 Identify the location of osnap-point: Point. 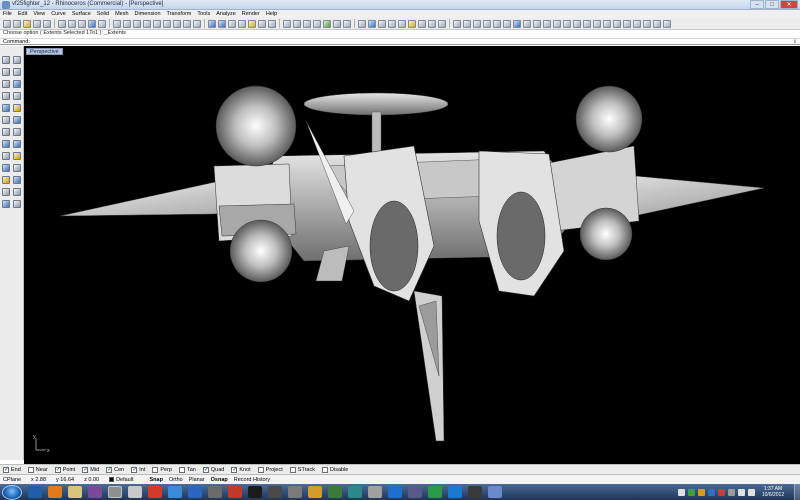
(64, 469).